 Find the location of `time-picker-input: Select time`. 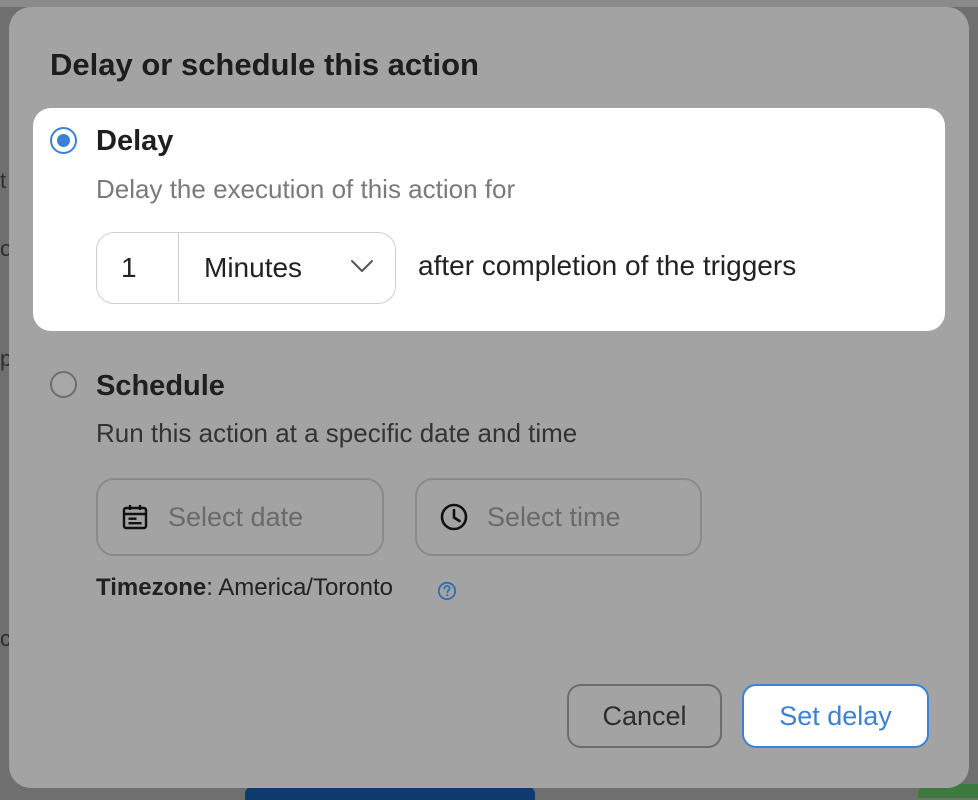

time-picker-input: Select time is located at coordinates (558, 517).